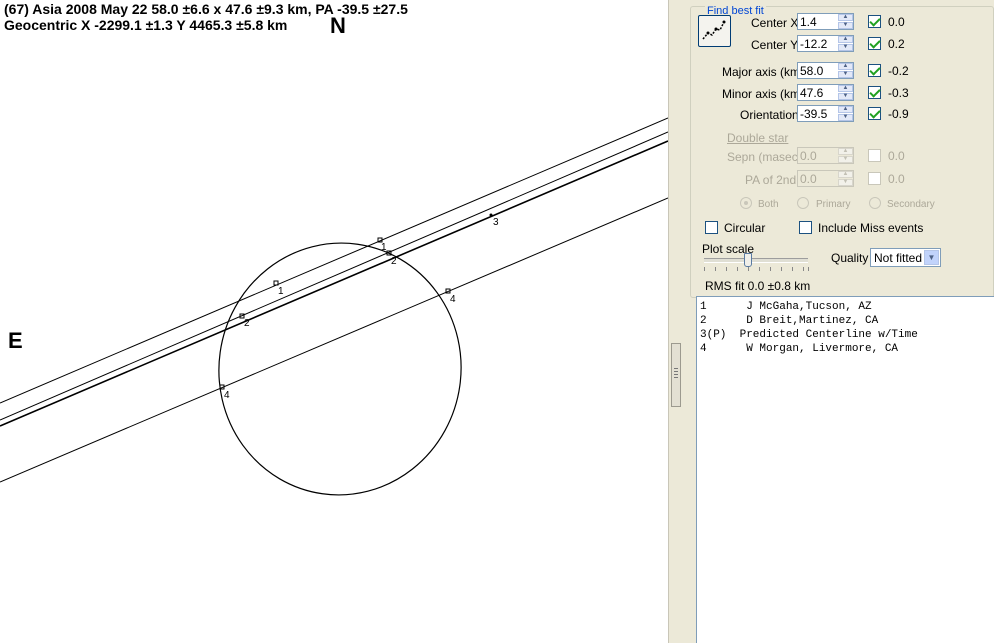  Describe the element at coordinates (756, 260) in the screenshot. I see `plot-scale-slider` at that location.